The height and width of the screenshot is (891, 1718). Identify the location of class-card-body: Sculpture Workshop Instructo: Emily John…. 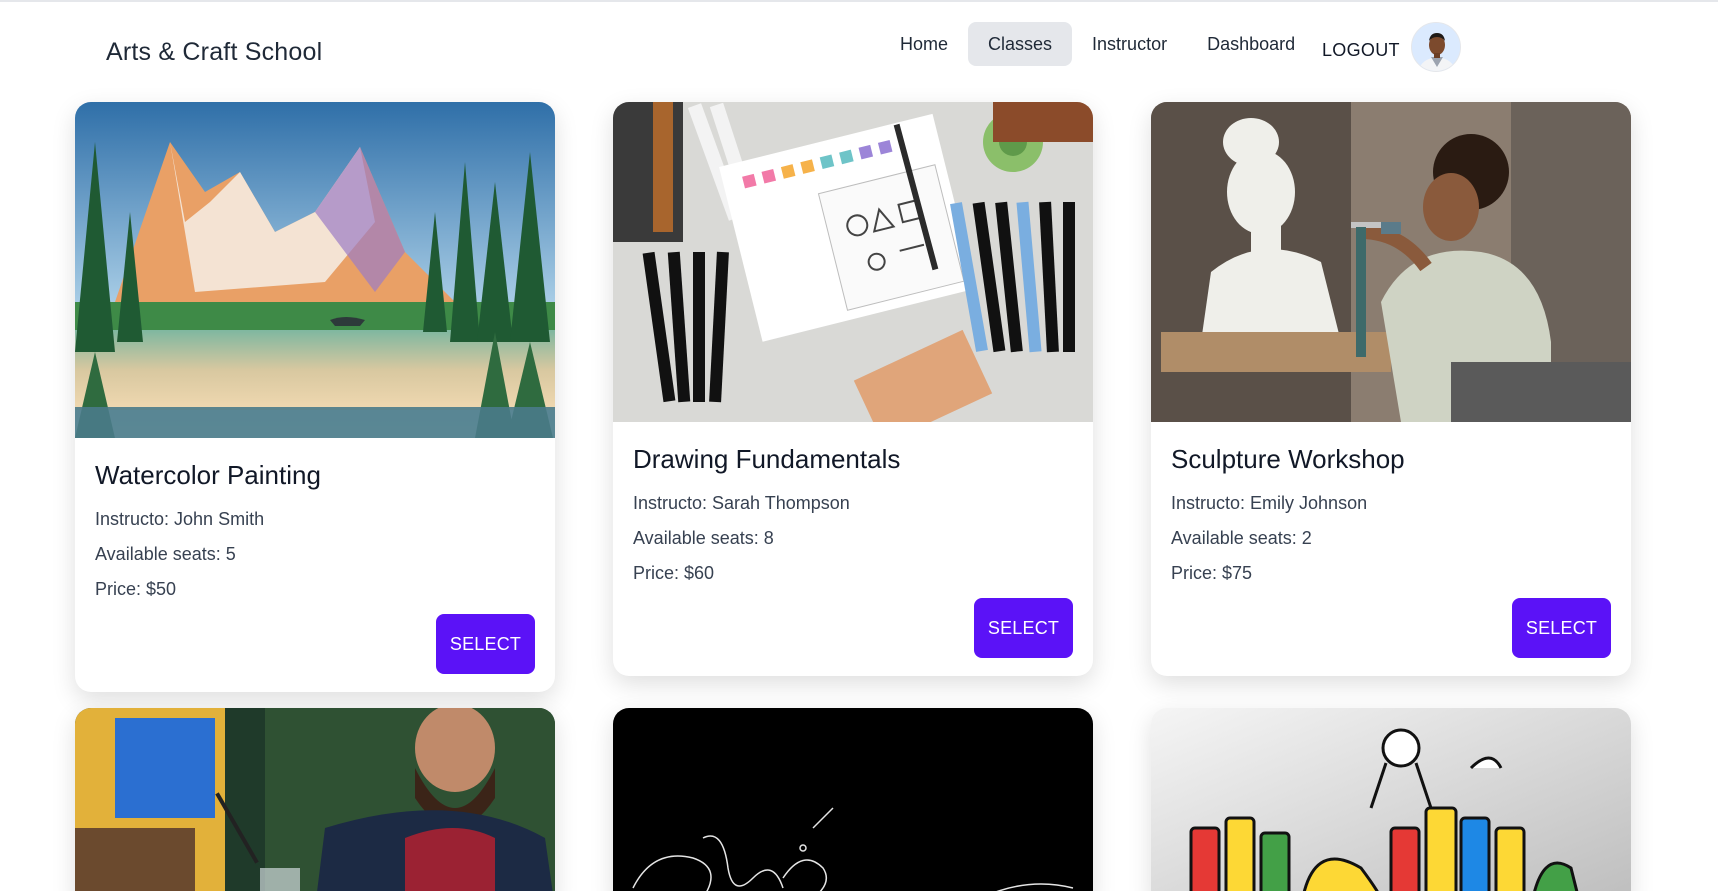
(1391, 549).